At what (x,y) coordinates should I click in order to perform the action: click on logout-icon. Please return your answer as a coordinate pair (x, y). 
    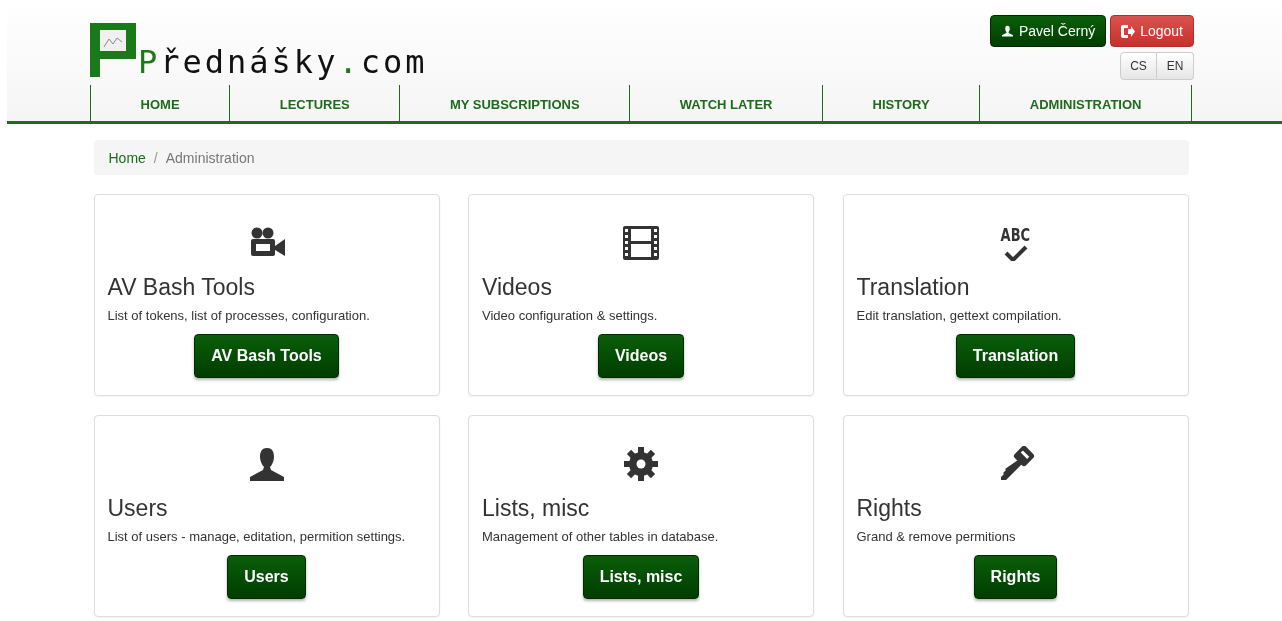
    Looking at the image, I should click on (1128, 31).